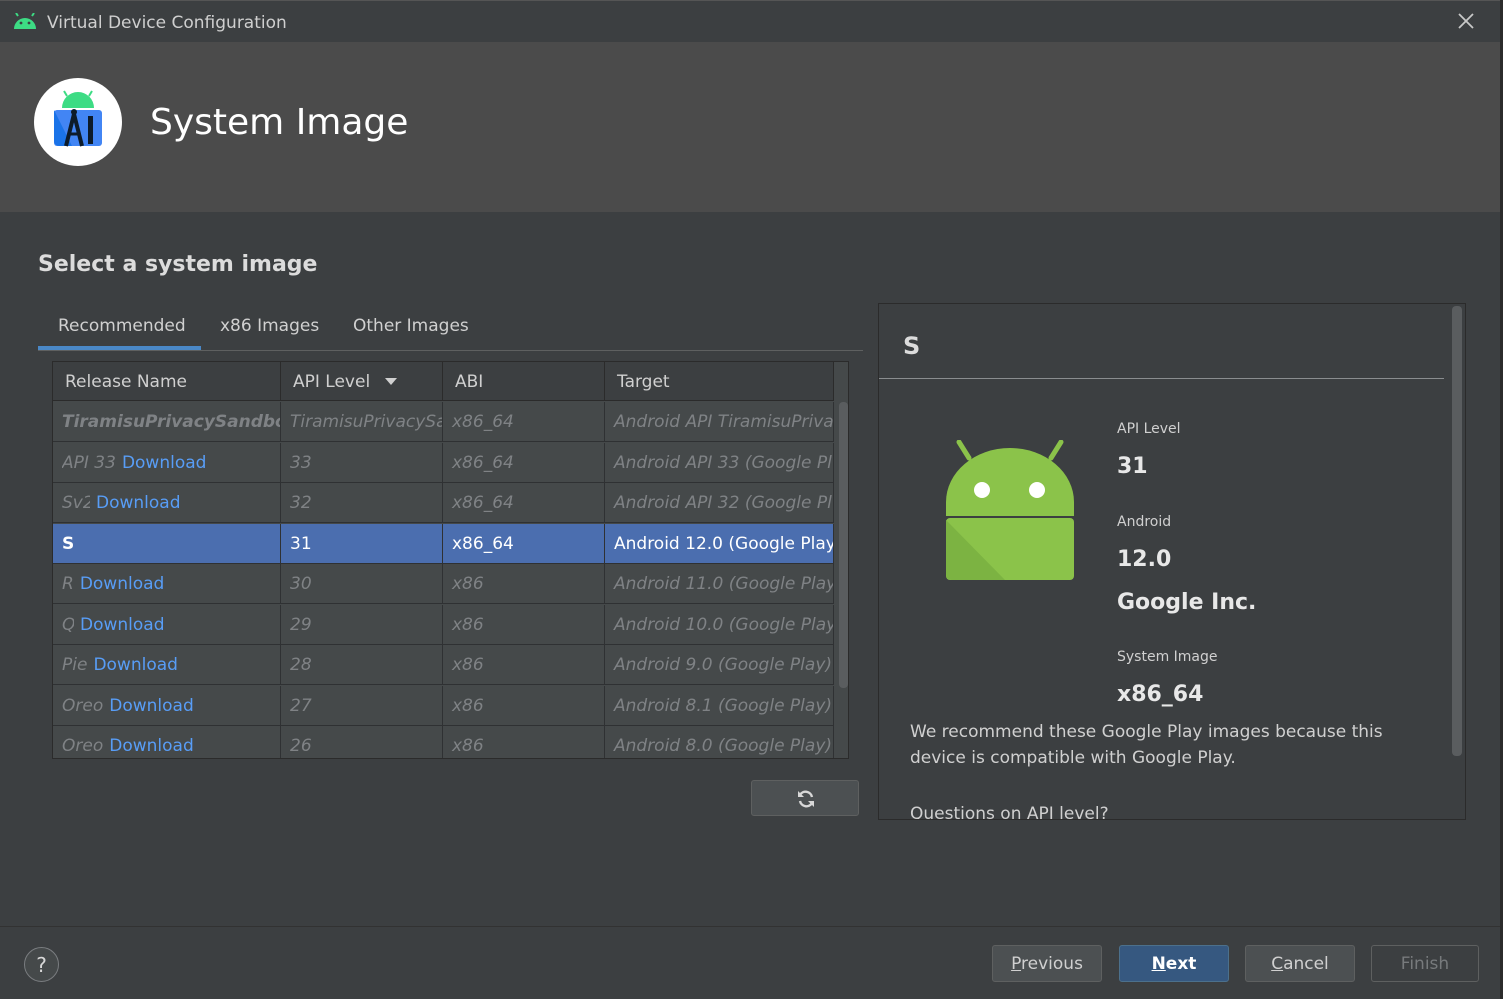  What do you see at coordinates (76, 503) in the screenshot?
I see `release-name-text: Sv2` at bounding box center [76, 503].